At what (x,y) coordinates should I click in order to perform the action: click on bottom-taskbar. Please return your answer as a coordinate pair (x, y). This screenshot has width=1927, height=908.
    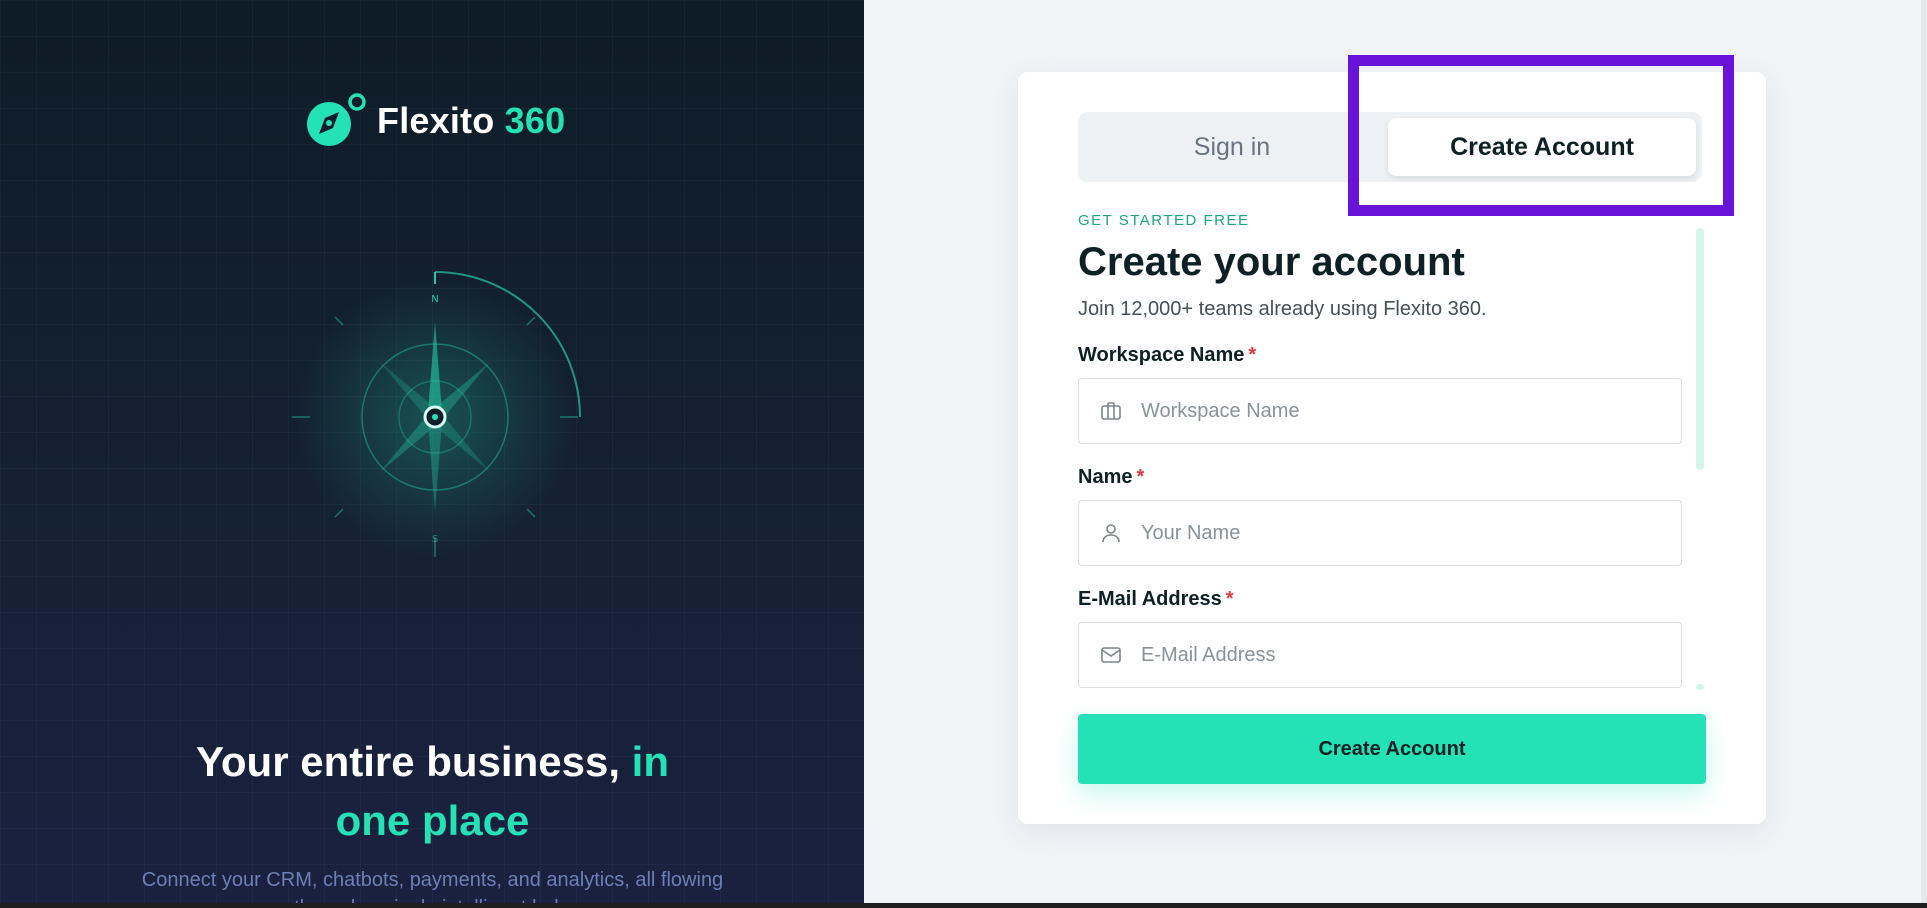
    Looking at the image, I should click on (963, 905).